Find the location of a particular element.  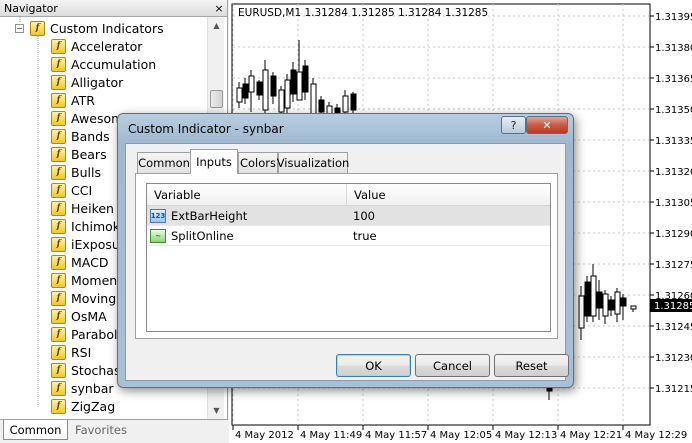

cancel-button: Cancel is located at coordinates (452, 365).